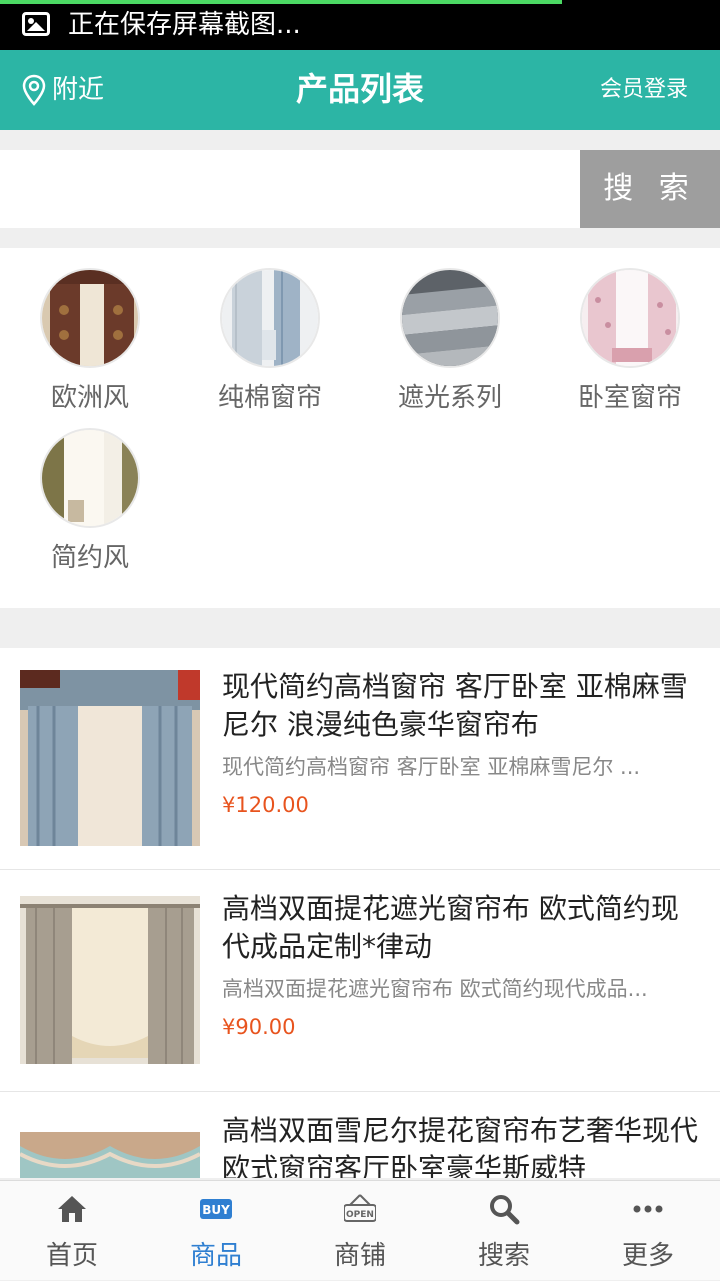 The width and height of the screenshot is (720, 1281). I want to click on tab-home: 首页, so click(72, 1231).